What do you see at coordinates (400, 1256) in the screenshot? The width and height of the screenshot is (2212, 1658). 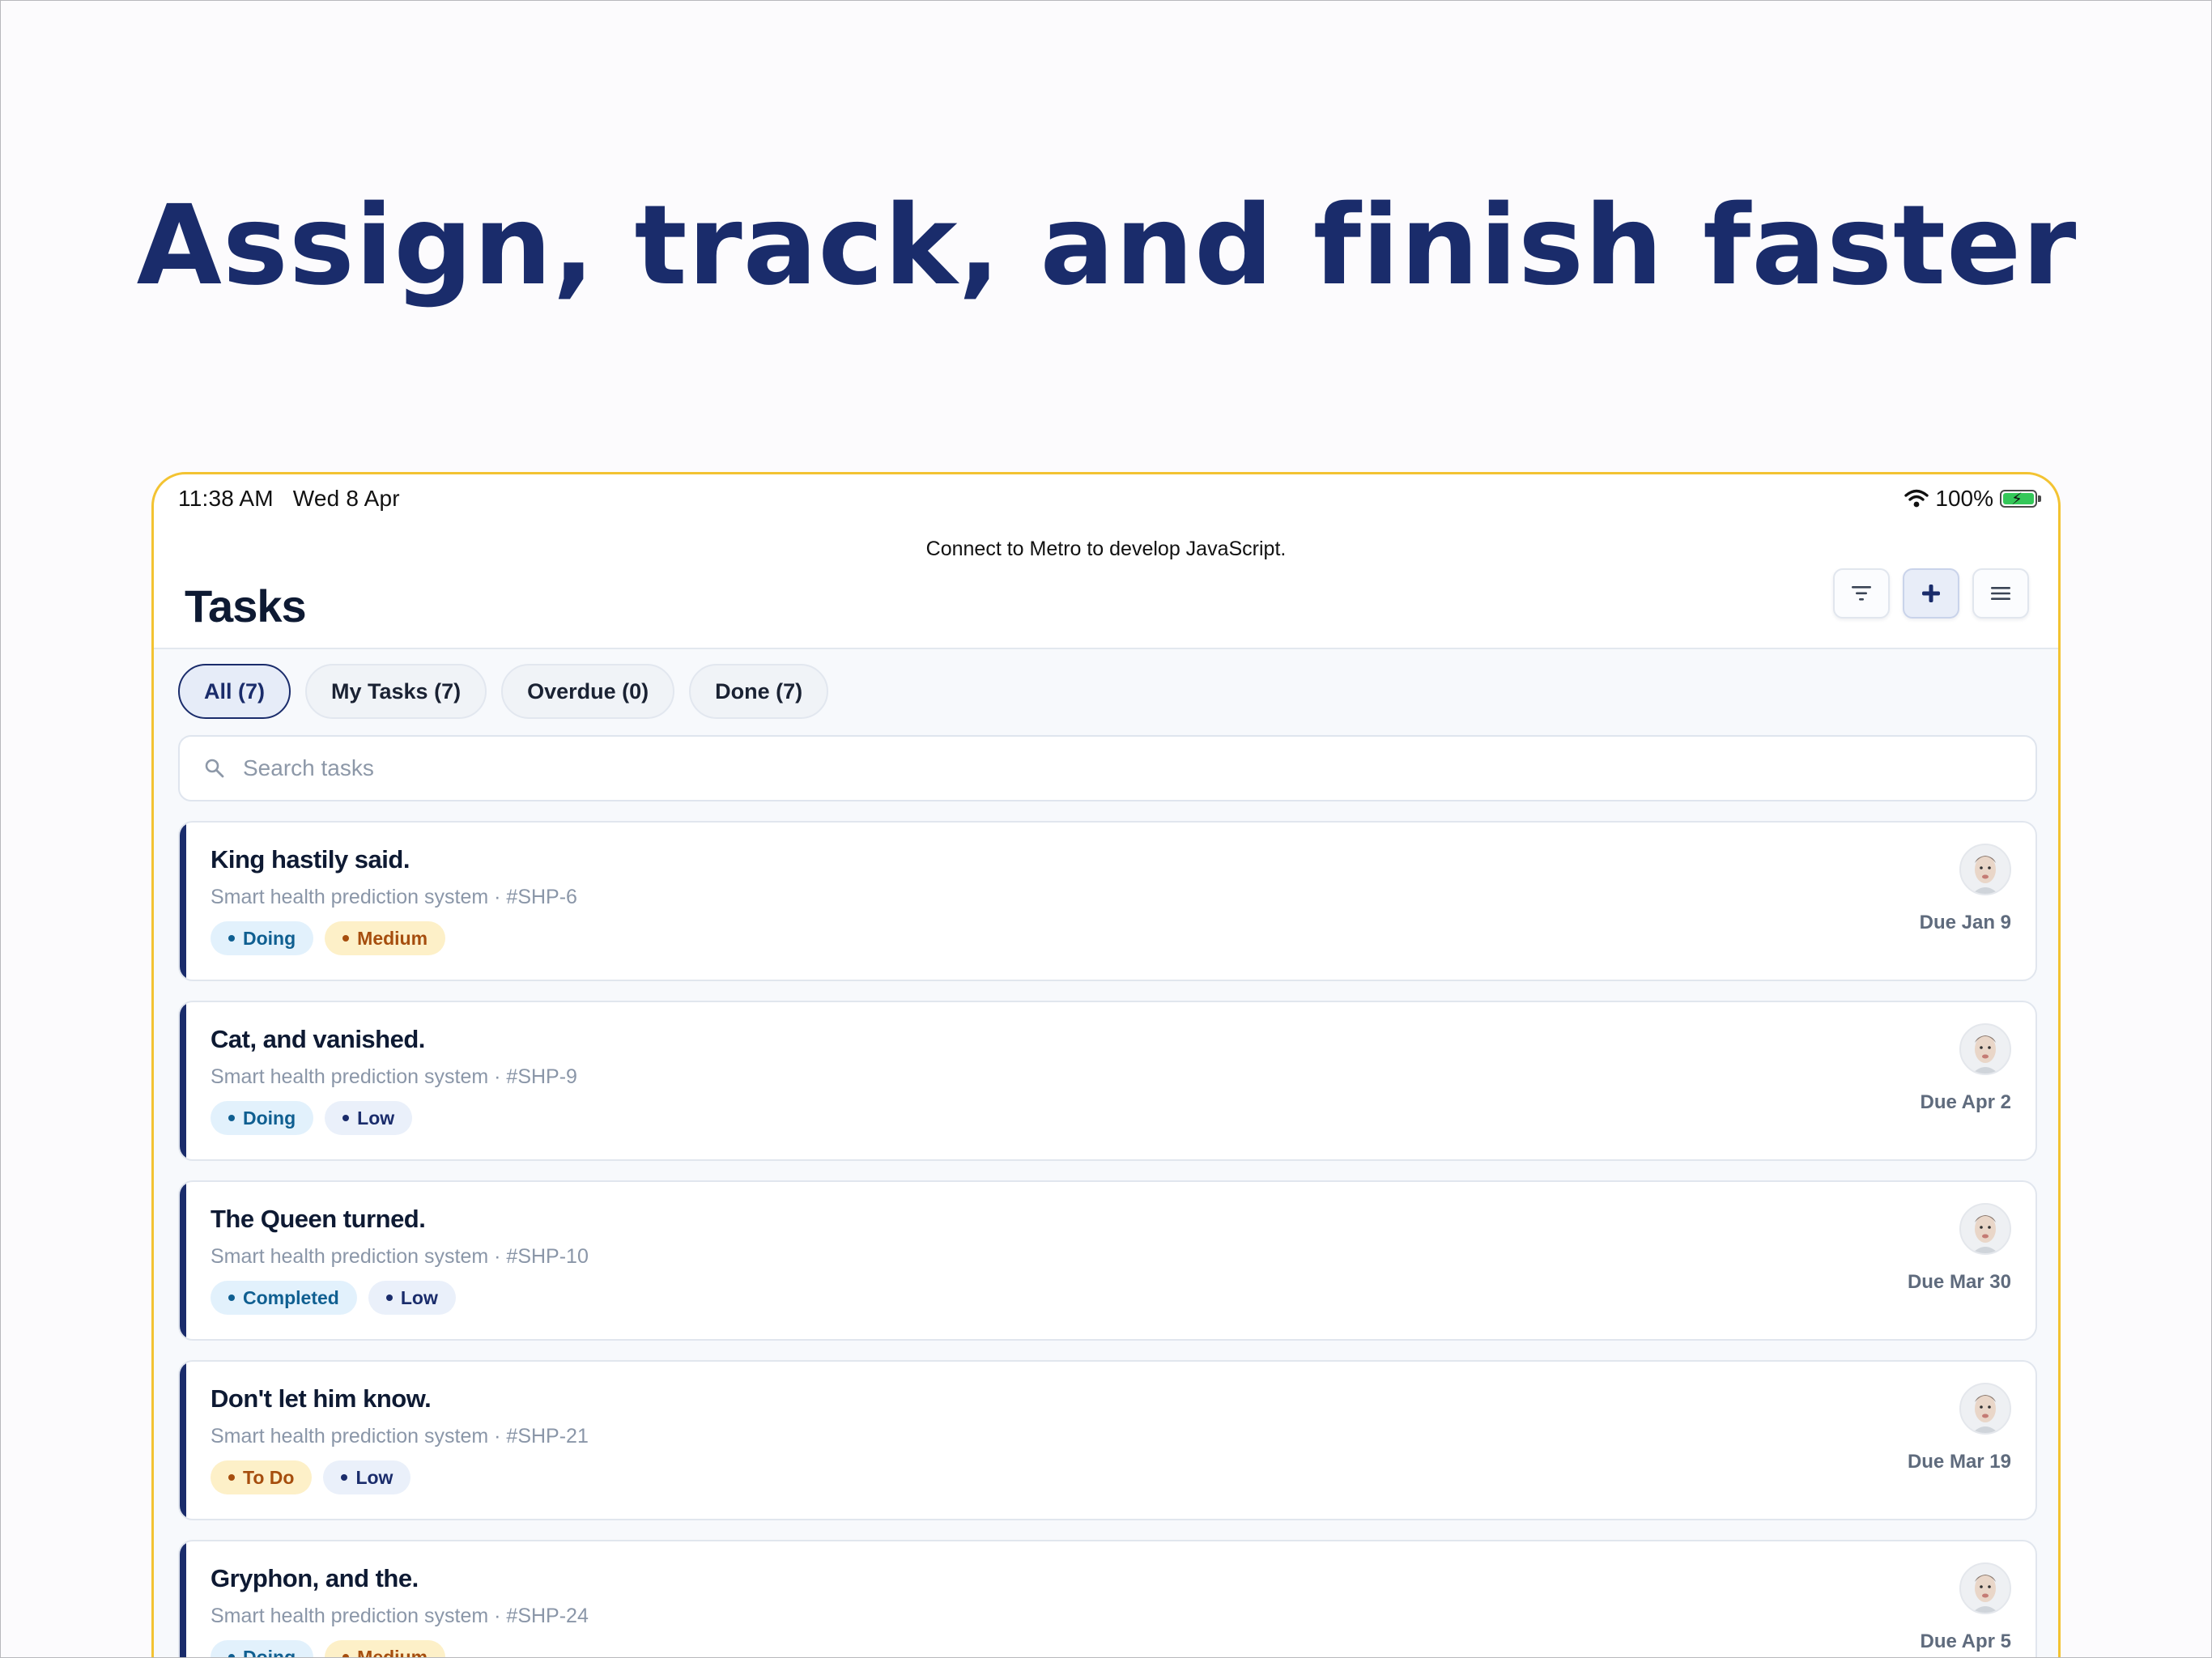 I see `task-meta: Smart health prediction system · #SHP-10` at bounding box center [400, 1256].